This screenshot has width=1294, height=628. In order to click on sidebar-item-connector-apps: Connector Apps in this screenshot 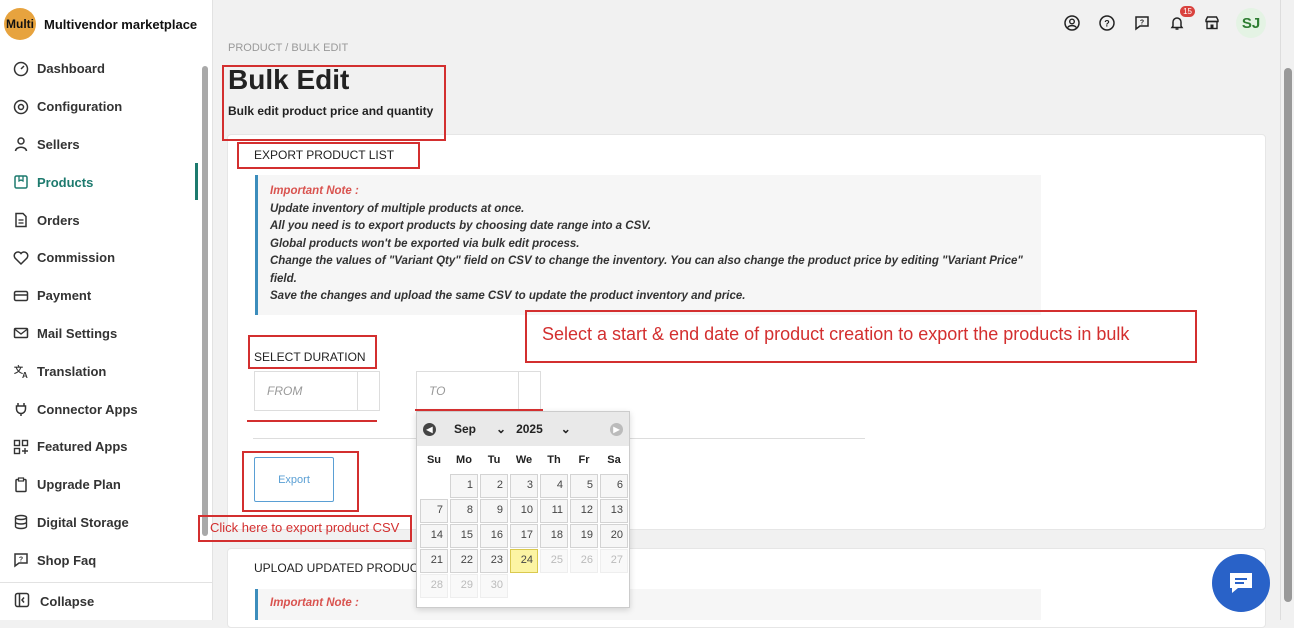, I will do `click(100, 409)`.